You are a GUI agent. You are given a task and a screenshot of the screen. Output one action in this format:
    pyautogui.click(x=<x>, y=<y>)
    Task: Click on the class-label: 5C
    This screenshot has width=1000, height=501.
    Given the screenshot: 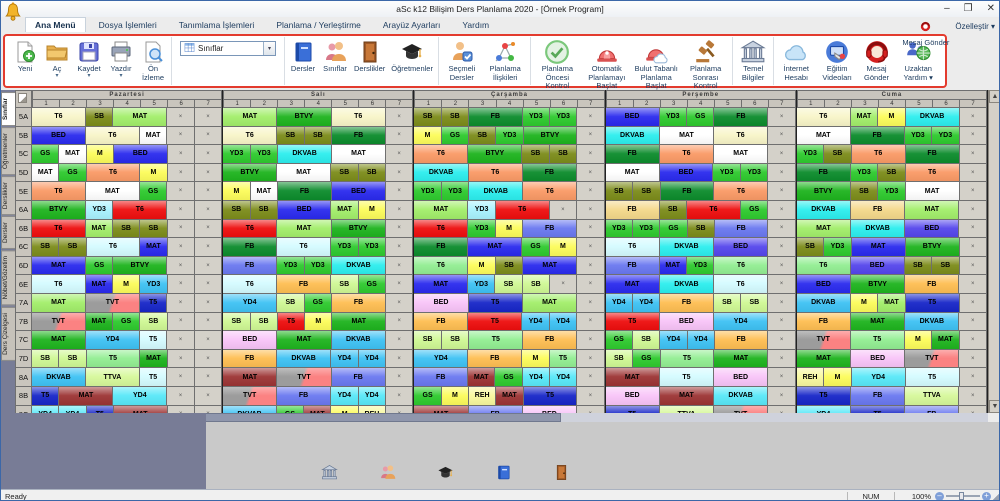 What is the action you would take?
    pyautogui.click(x=23, y=154)
    